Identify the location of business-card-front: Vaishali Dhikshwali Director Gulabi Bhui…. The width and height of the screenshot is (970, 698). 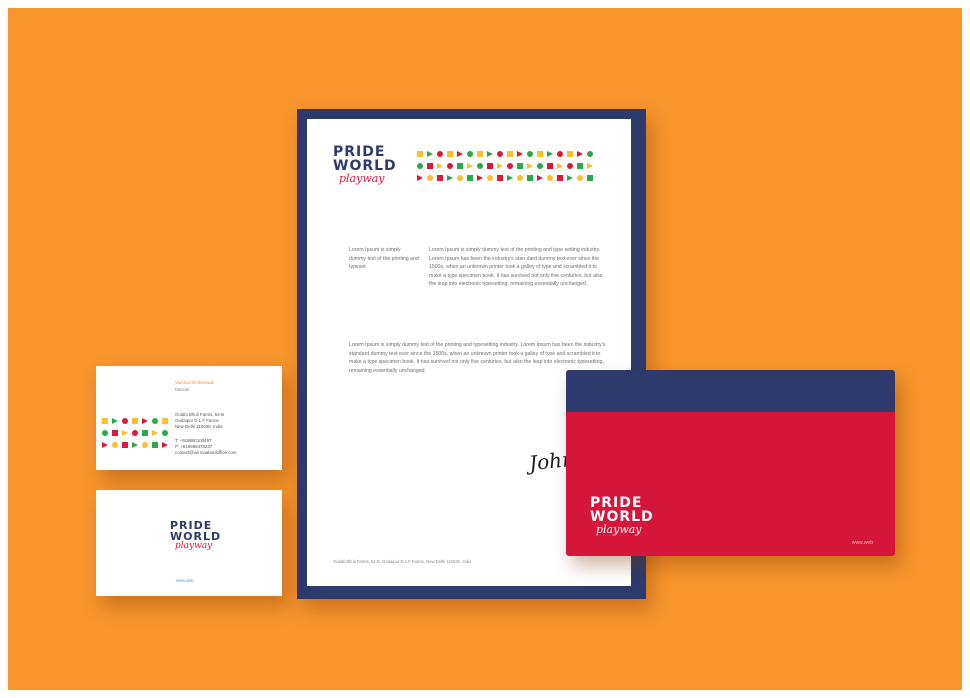
(189, 418).